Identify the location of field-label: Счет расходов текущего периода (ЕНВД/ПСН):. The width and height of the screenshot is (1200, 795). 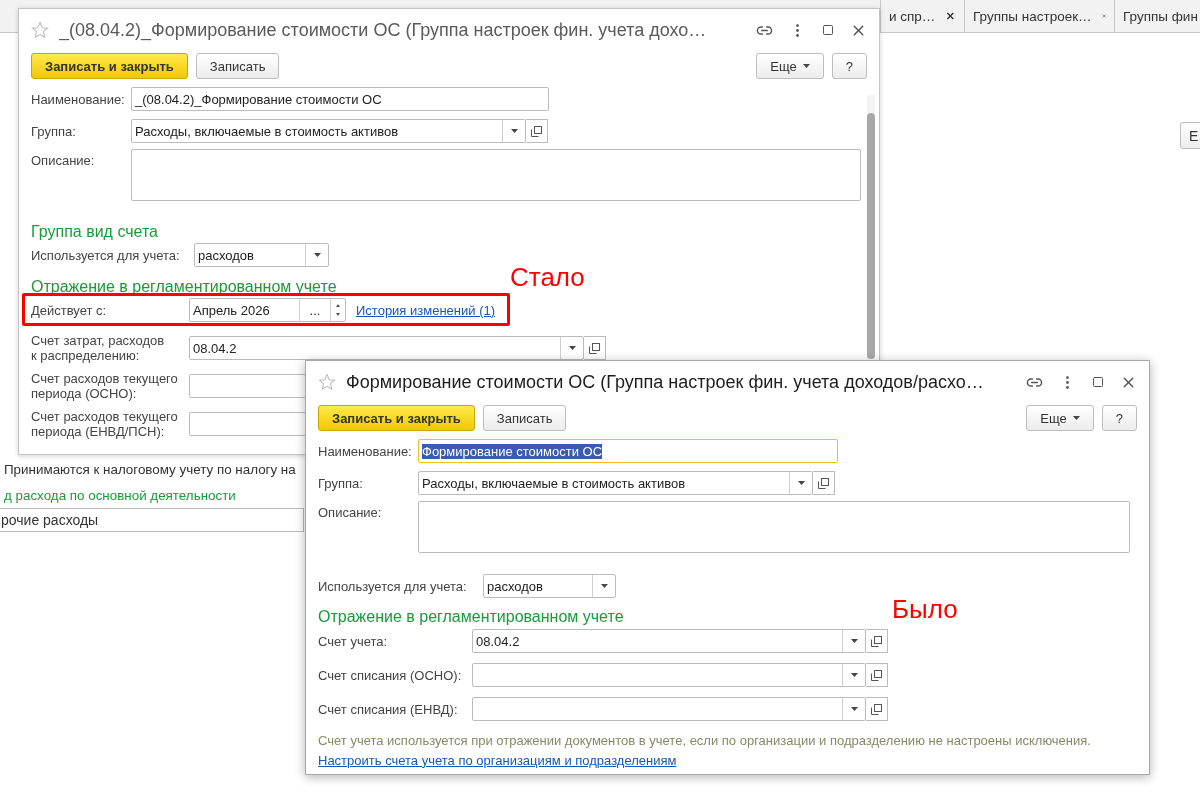
(105, 424).